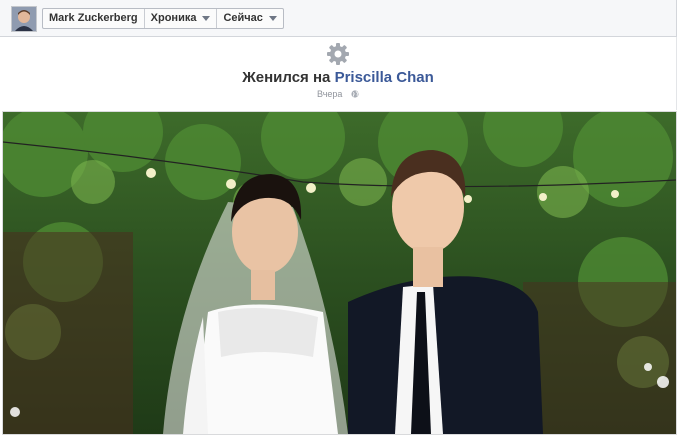 The height and width of the screenshot is (436, 680). I want to click on life-event-timestamp: Вчера, so click(329, 94).